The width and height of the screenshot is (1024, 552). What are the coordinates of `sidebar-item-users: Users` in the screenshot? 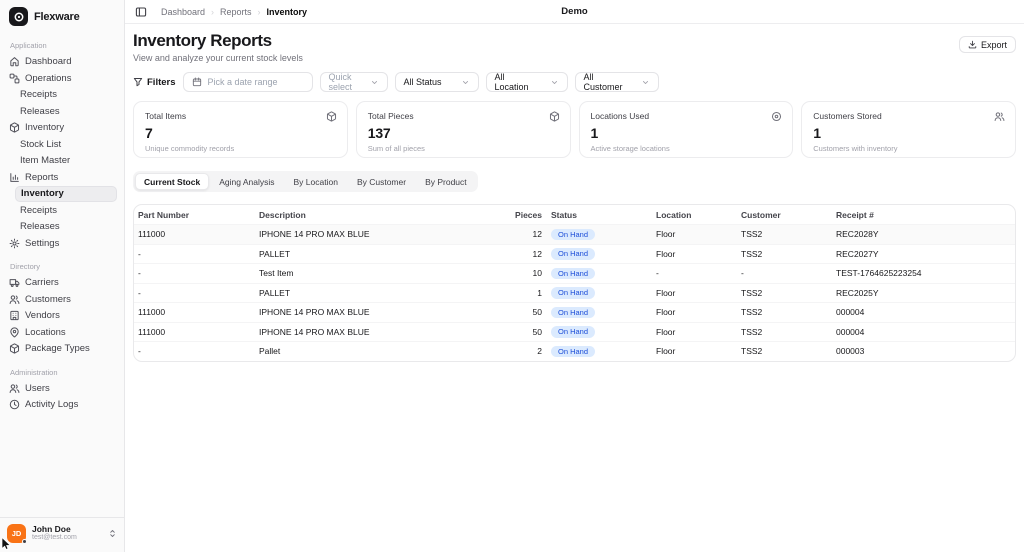 It's located at (62, 389).